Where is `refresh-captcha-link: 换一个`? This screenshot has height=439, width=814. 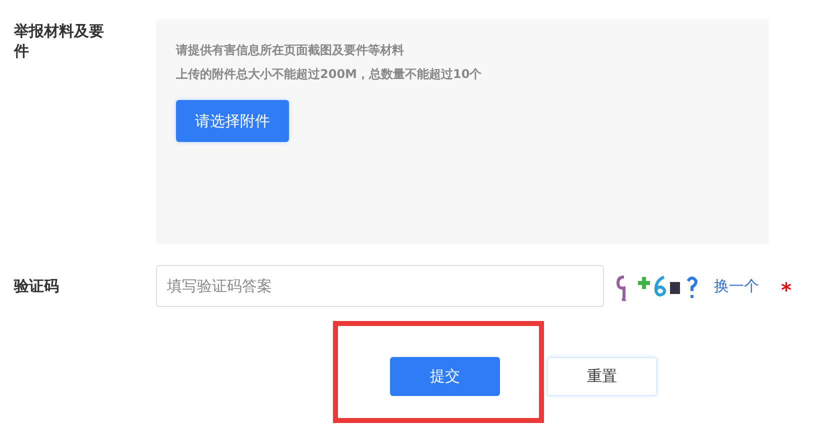 refresh-captcha-link: 换一个 is located at coordinates (736, 286).